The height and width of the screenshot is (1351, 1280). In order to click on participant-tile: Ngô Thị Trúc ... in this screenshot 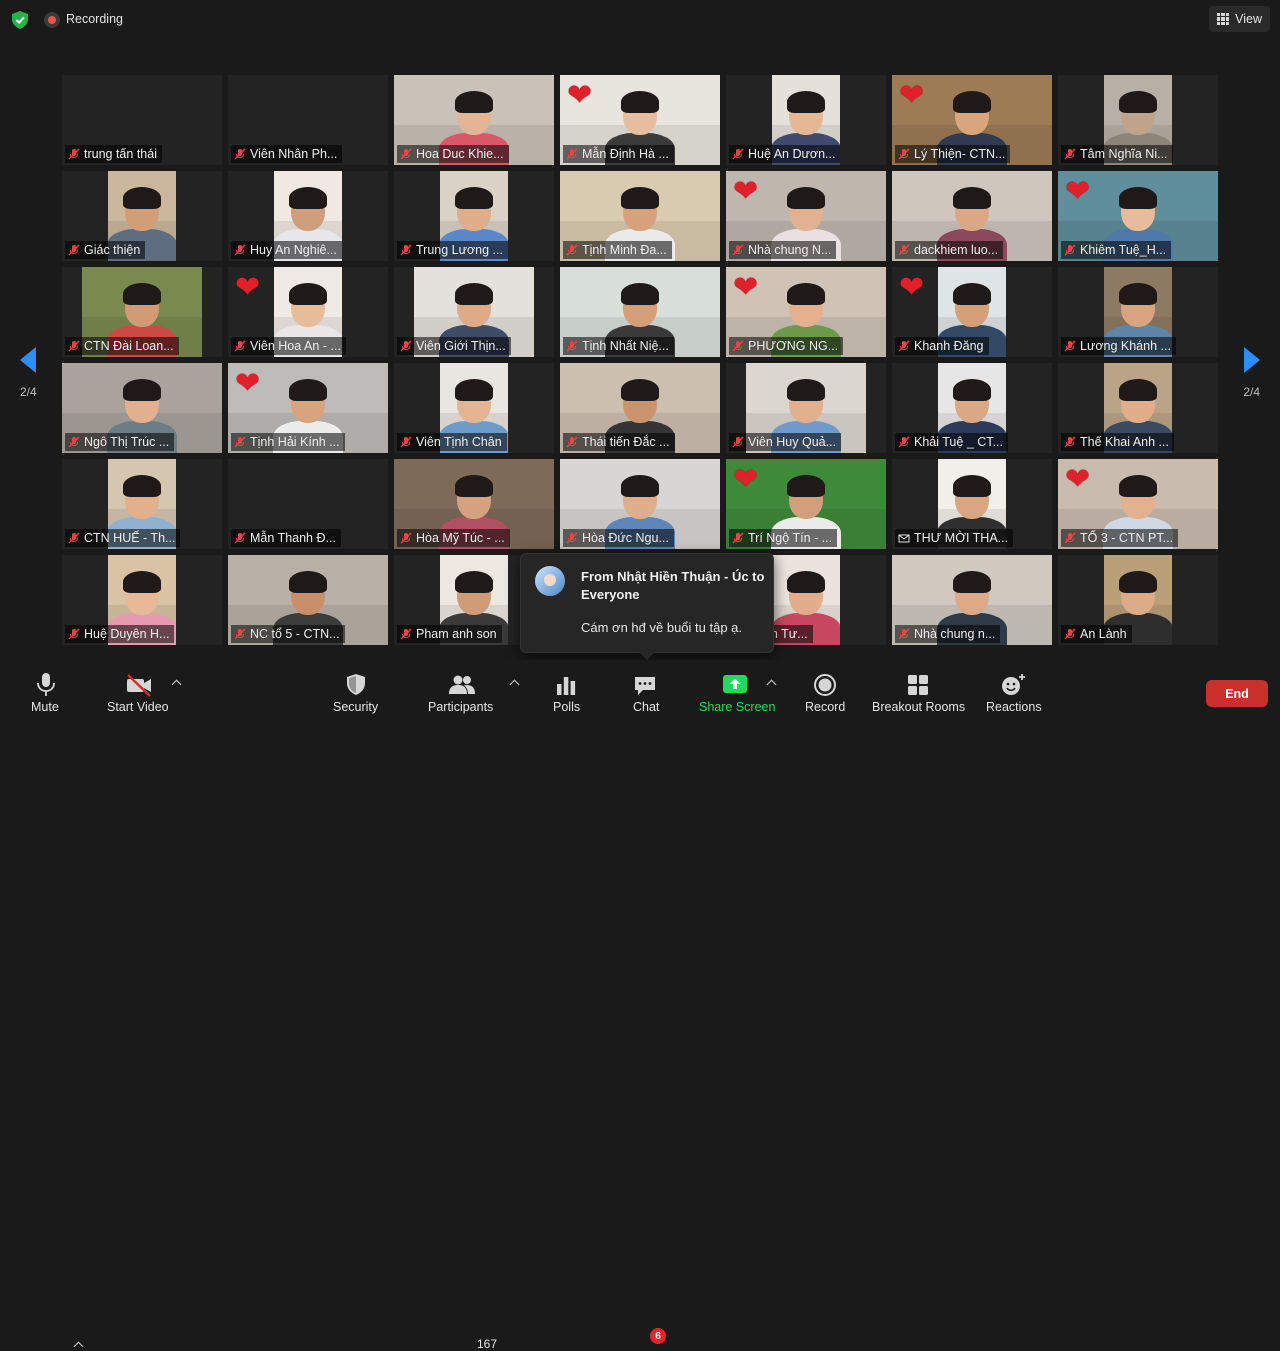, I will do `click(142, 408)`.